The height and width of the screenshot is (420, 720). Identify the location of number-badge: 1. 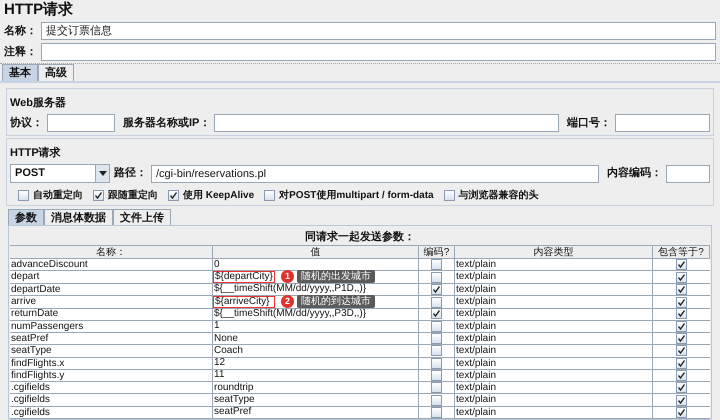
(287, 277).